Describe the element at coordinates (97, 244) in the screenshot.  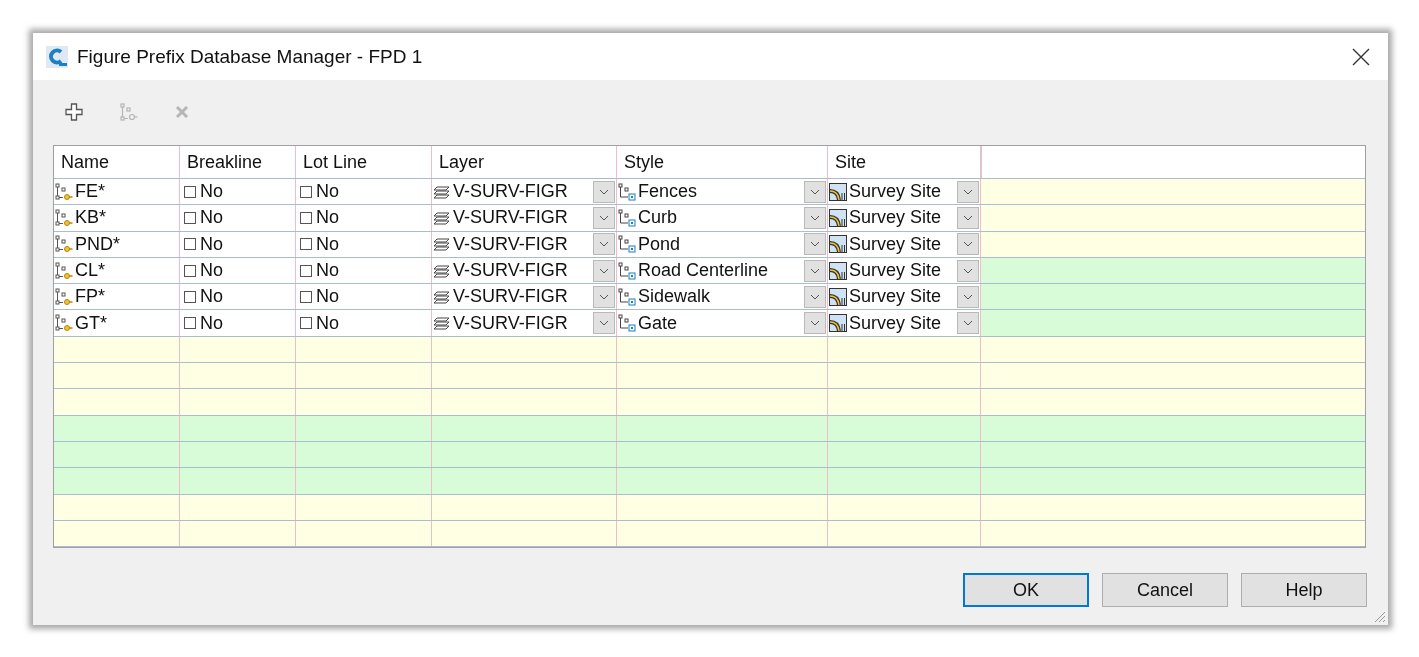
I see `figure-name: PND*` at that location.